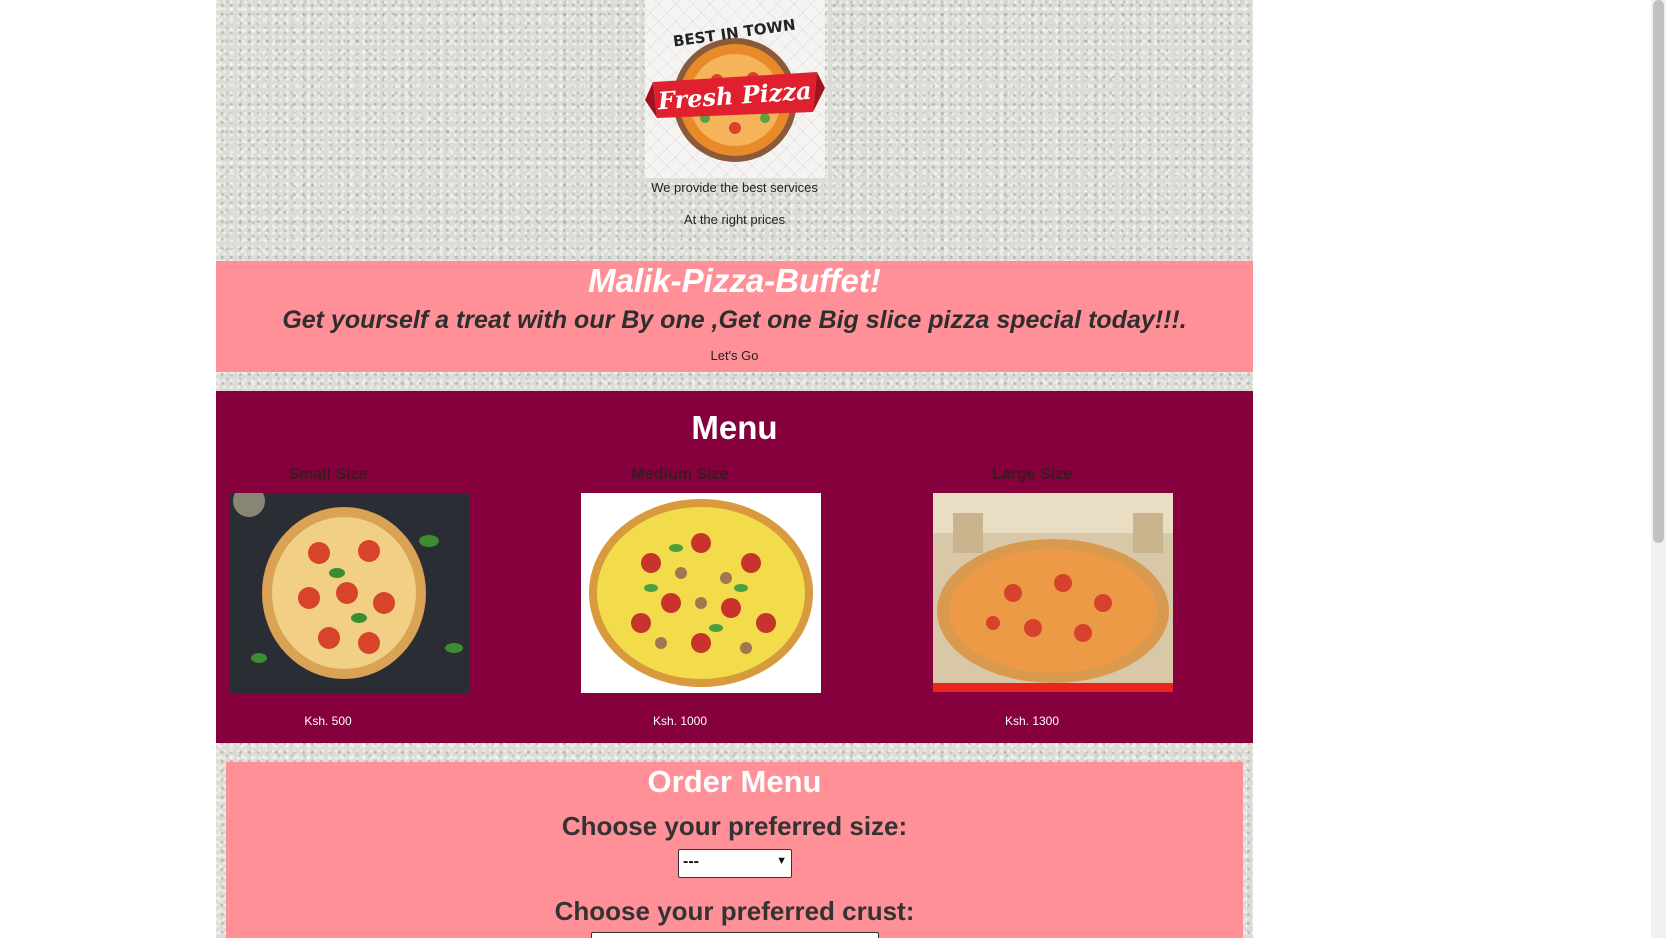 The height and width of the screenshot is (938, 1666). Describe the element at coordinates (734, 355) in the screenshot. I see `lets-go-button: Let's Go` at that location.